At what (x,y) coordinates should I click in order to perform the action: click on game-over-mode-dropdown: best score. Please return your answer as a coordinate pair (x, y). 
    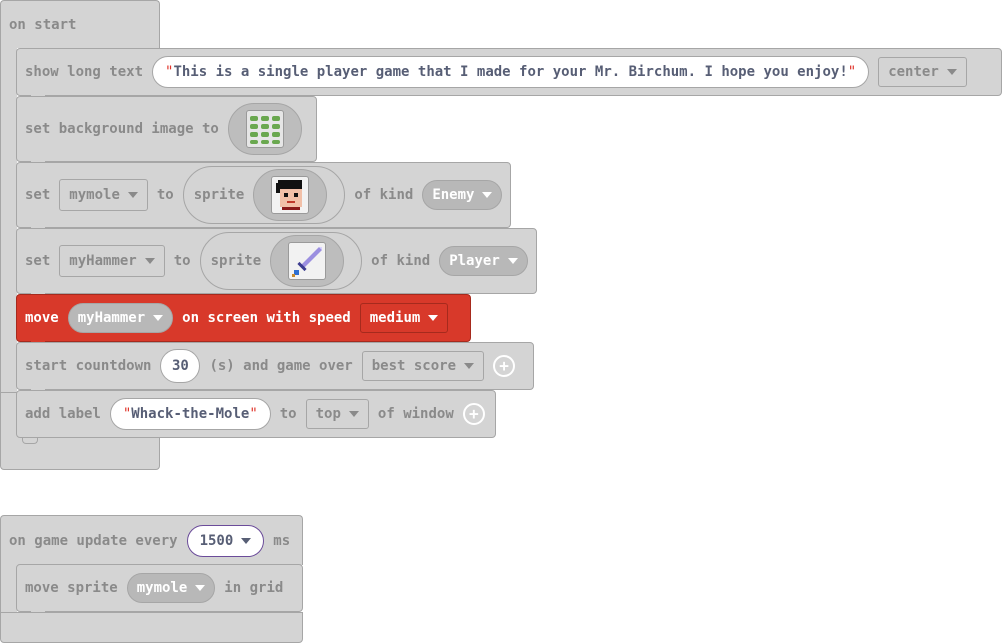
    Looking at the image, I should click on (423, 366).